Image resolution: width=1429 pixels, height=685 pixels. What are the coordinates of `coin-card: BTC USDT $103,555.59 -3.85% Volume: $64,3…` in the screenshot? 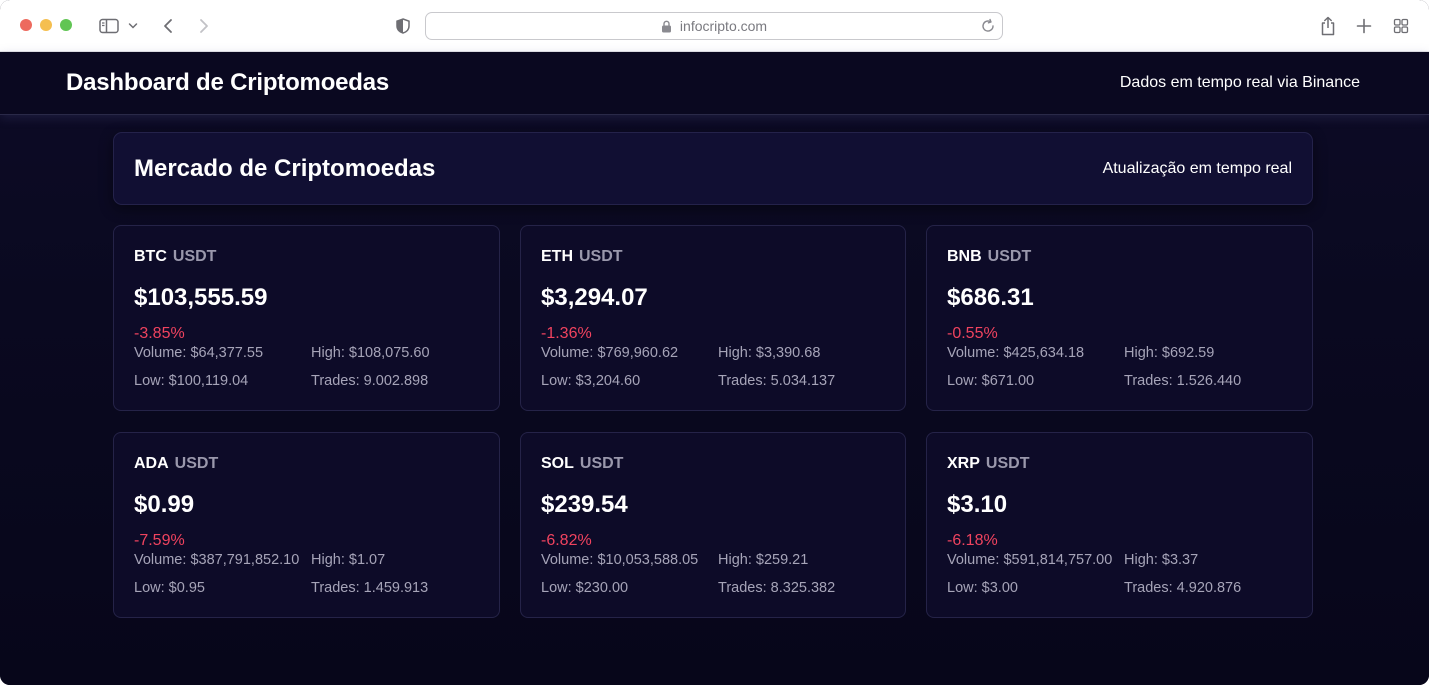 It's located at (306, 318).